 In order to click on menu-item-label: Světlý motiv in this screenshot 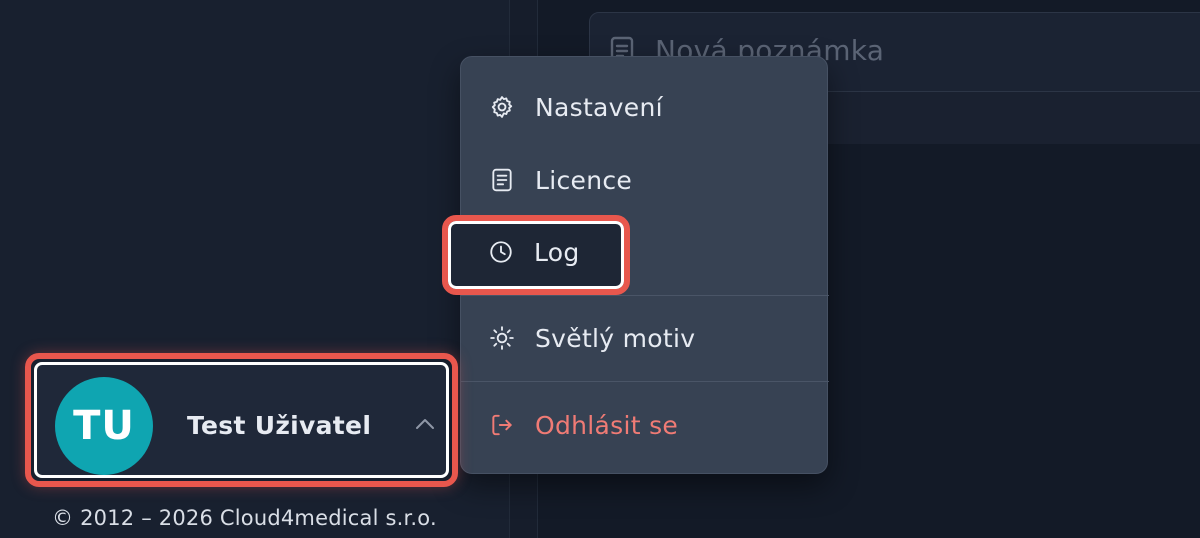, I will do `click(615, 338)`.